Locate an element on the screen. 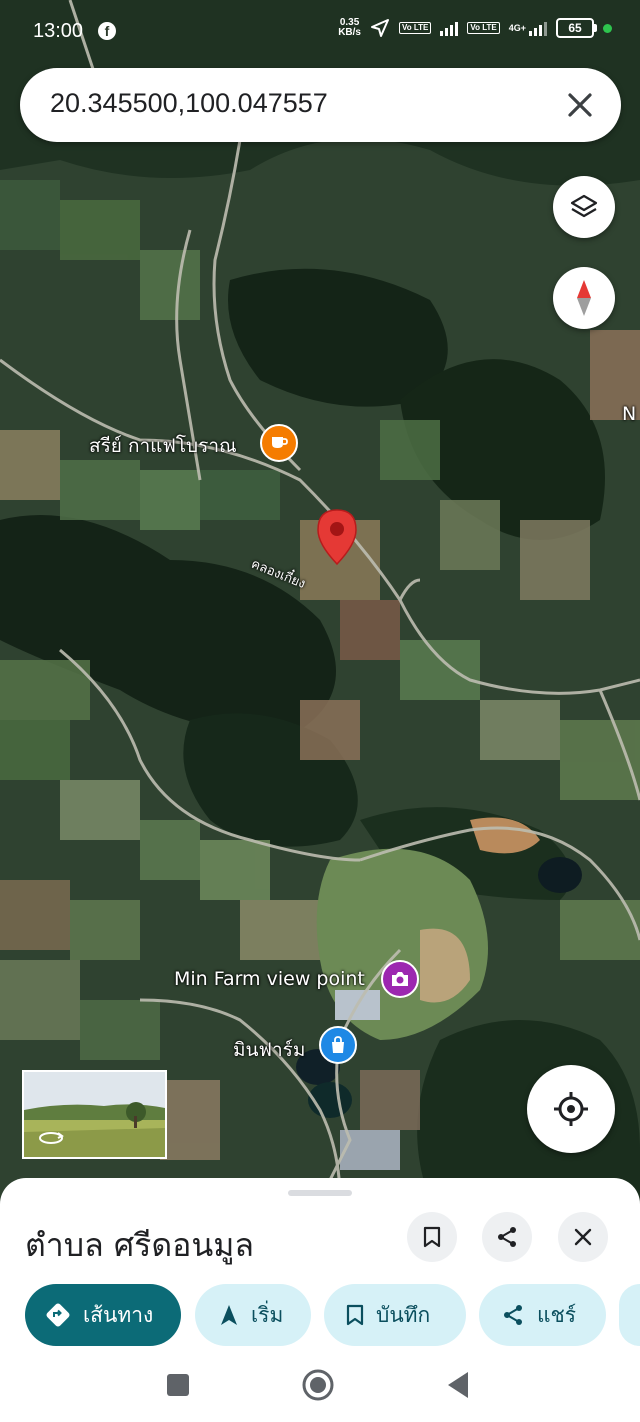  recents-button is located at coordinates (178, 1385).